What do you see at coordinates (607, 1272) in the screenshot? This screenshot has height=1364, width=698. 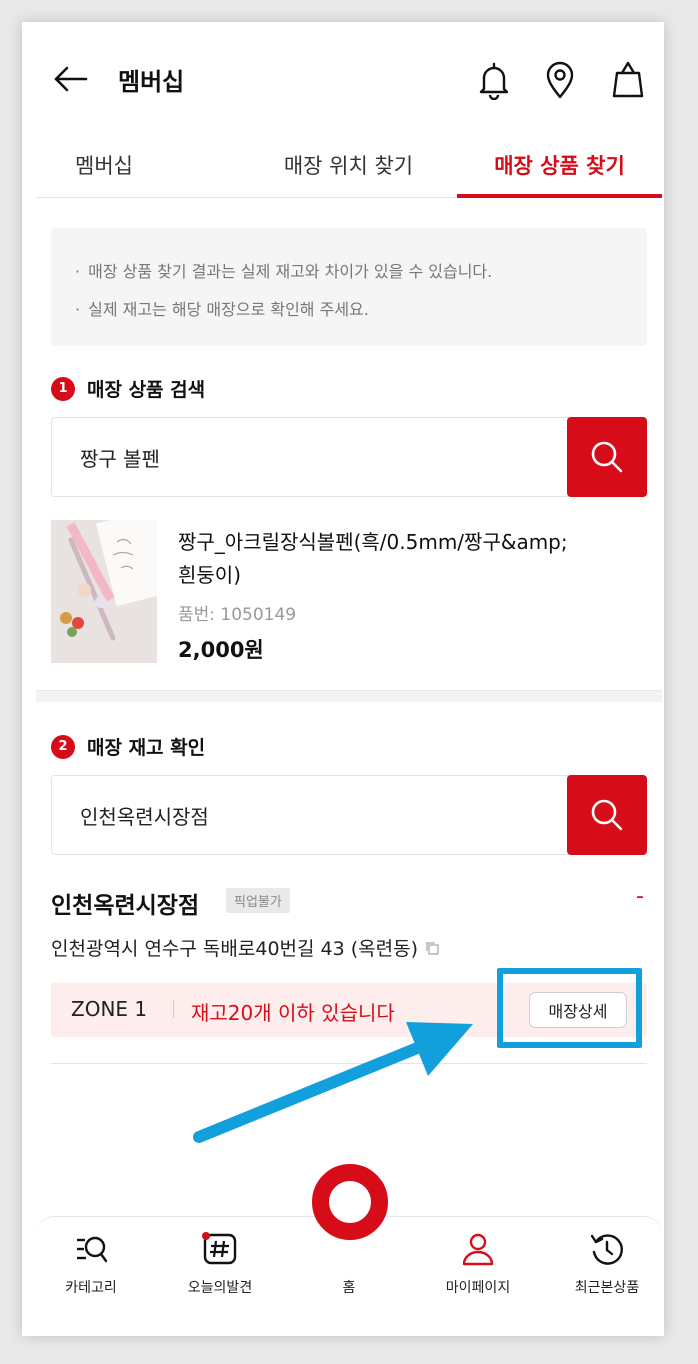 I see `nav-recent-products: 최근본상품` at bounding box center [607, 1272].